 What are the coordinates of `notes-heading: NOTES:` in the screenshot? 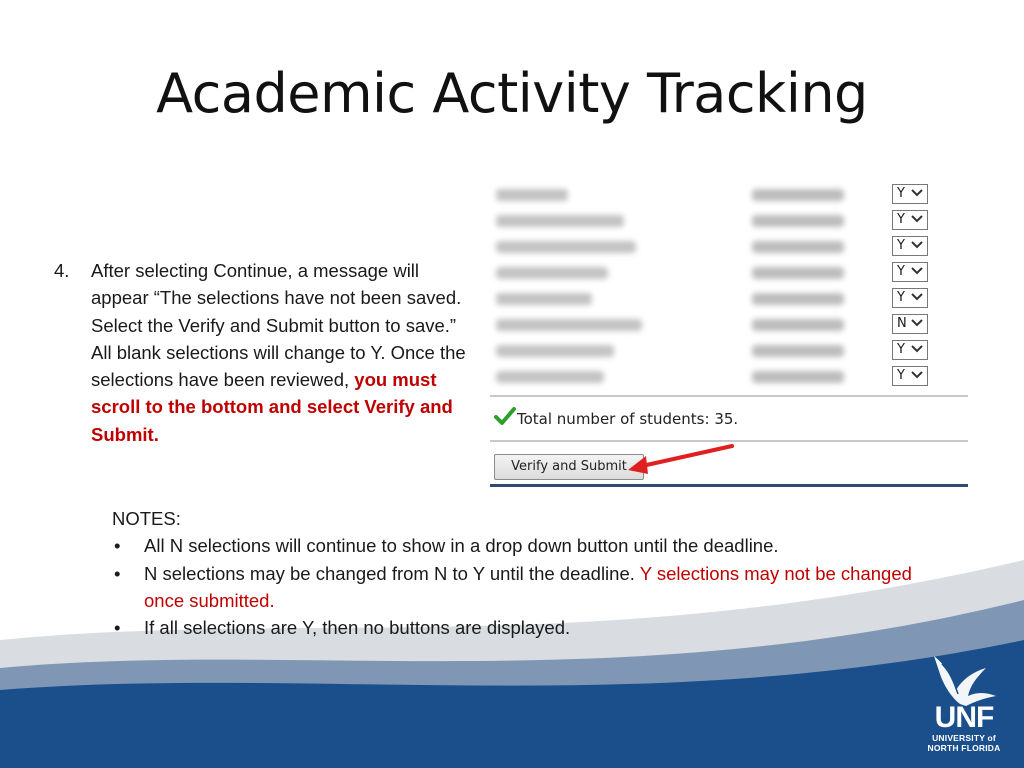 It's located at (146, 518).